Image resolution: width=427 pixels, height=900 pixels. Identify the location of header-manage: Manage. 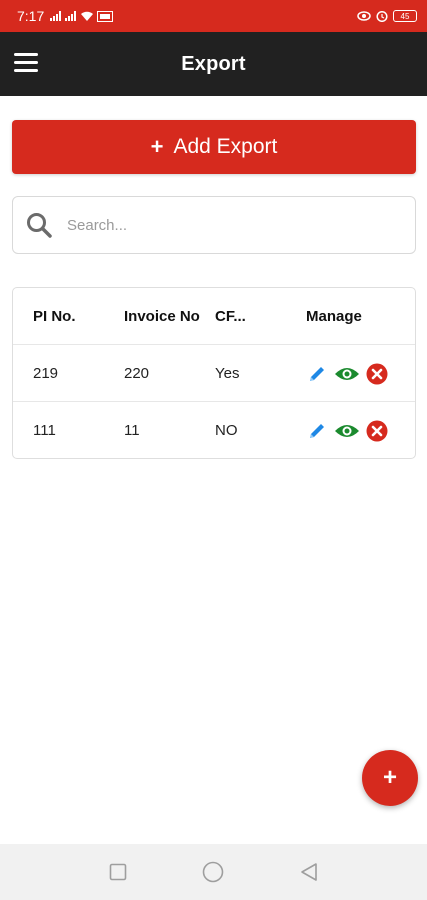
(334, 316).